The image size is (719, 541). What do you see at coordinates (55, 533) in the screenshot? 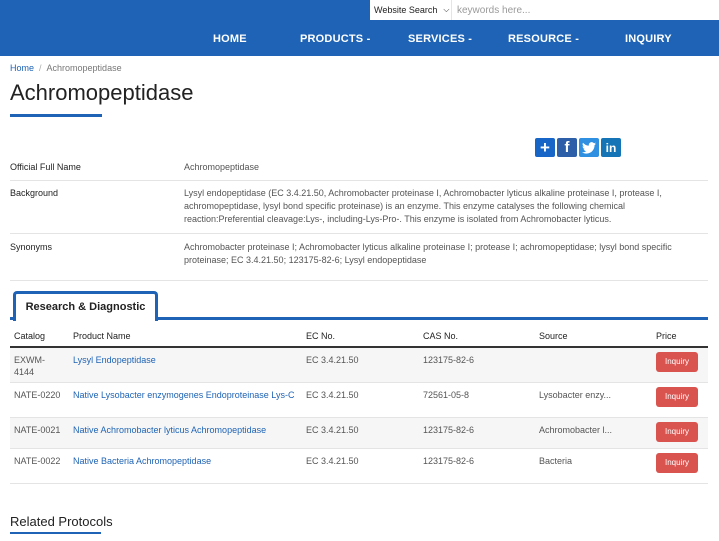
I see `related-underline` at bounding box center [55, 533].